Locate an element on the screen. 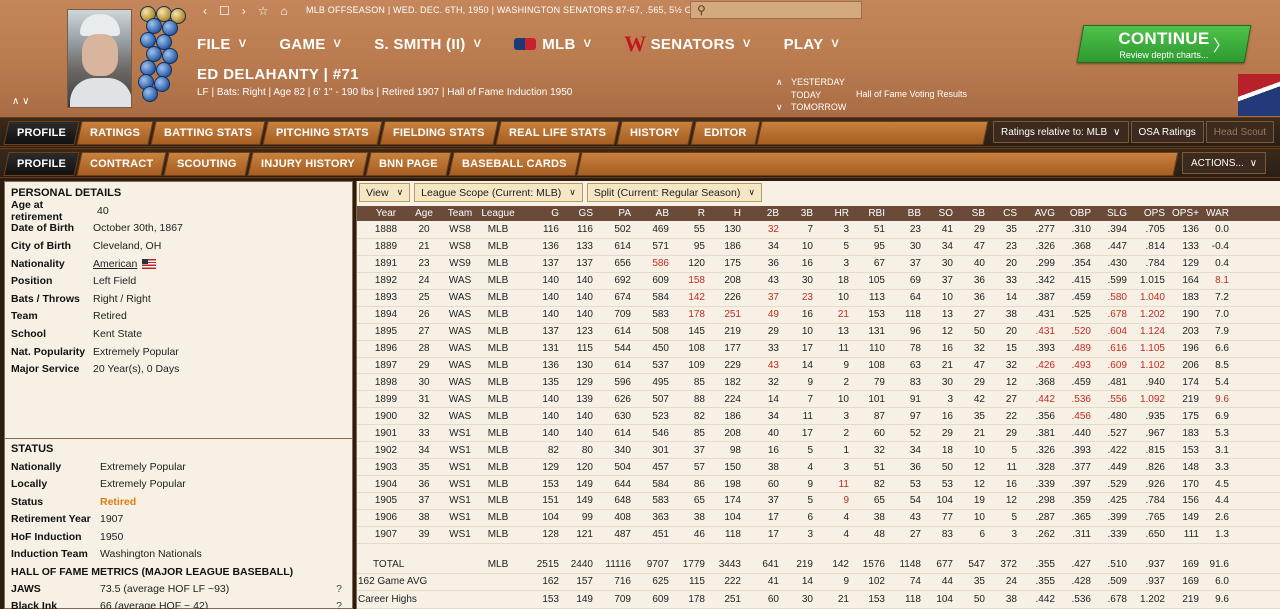 The width and height of the screenshot is (1280, 609). table-cell: 170 is located at coordinates (1190, 484).